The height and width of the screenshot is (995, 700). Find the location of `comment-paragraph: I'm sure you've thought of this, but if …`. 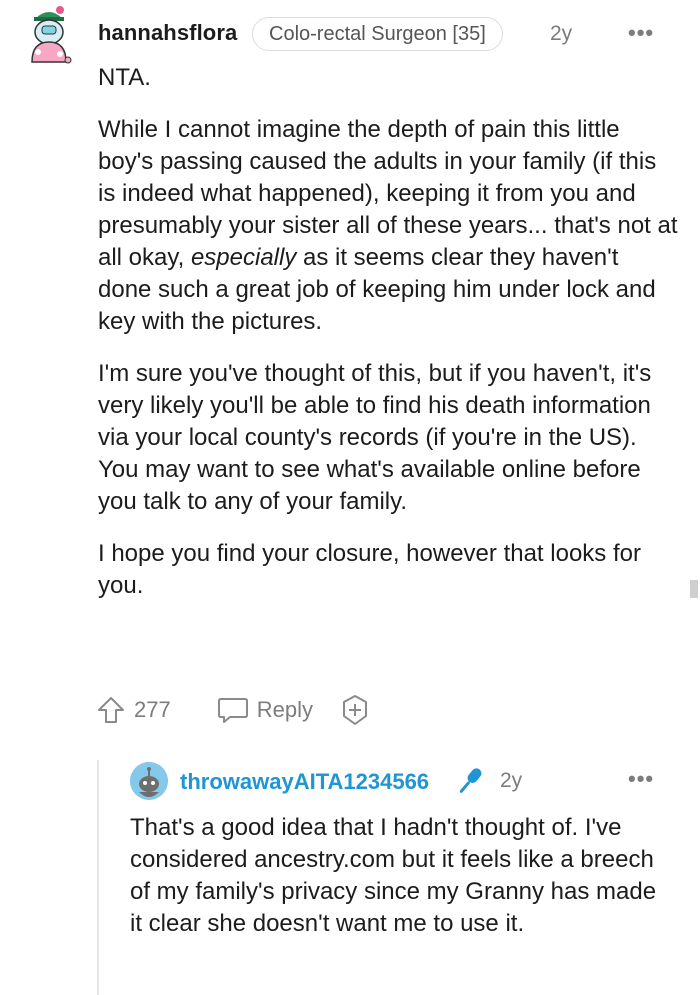

comment-paragraph: I'm sure you've thought of this, but if … is located at coordinates (375, 437).